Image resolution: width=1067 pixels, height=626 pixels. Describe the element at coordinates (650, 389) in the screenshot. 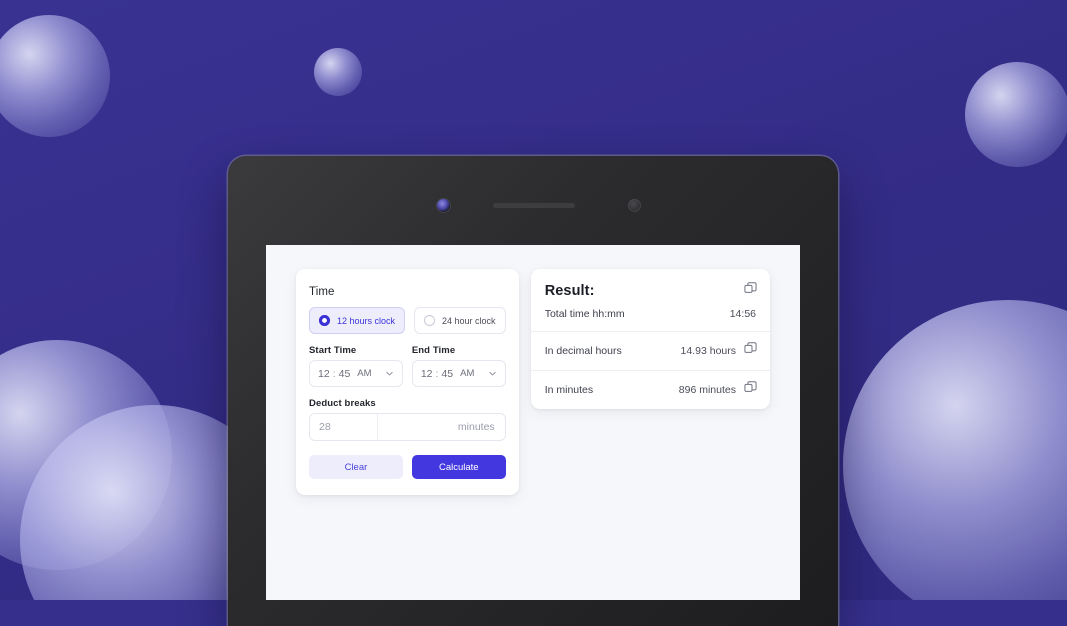

I see `result-row-minutes: In minutes 896 minutes` at that location.